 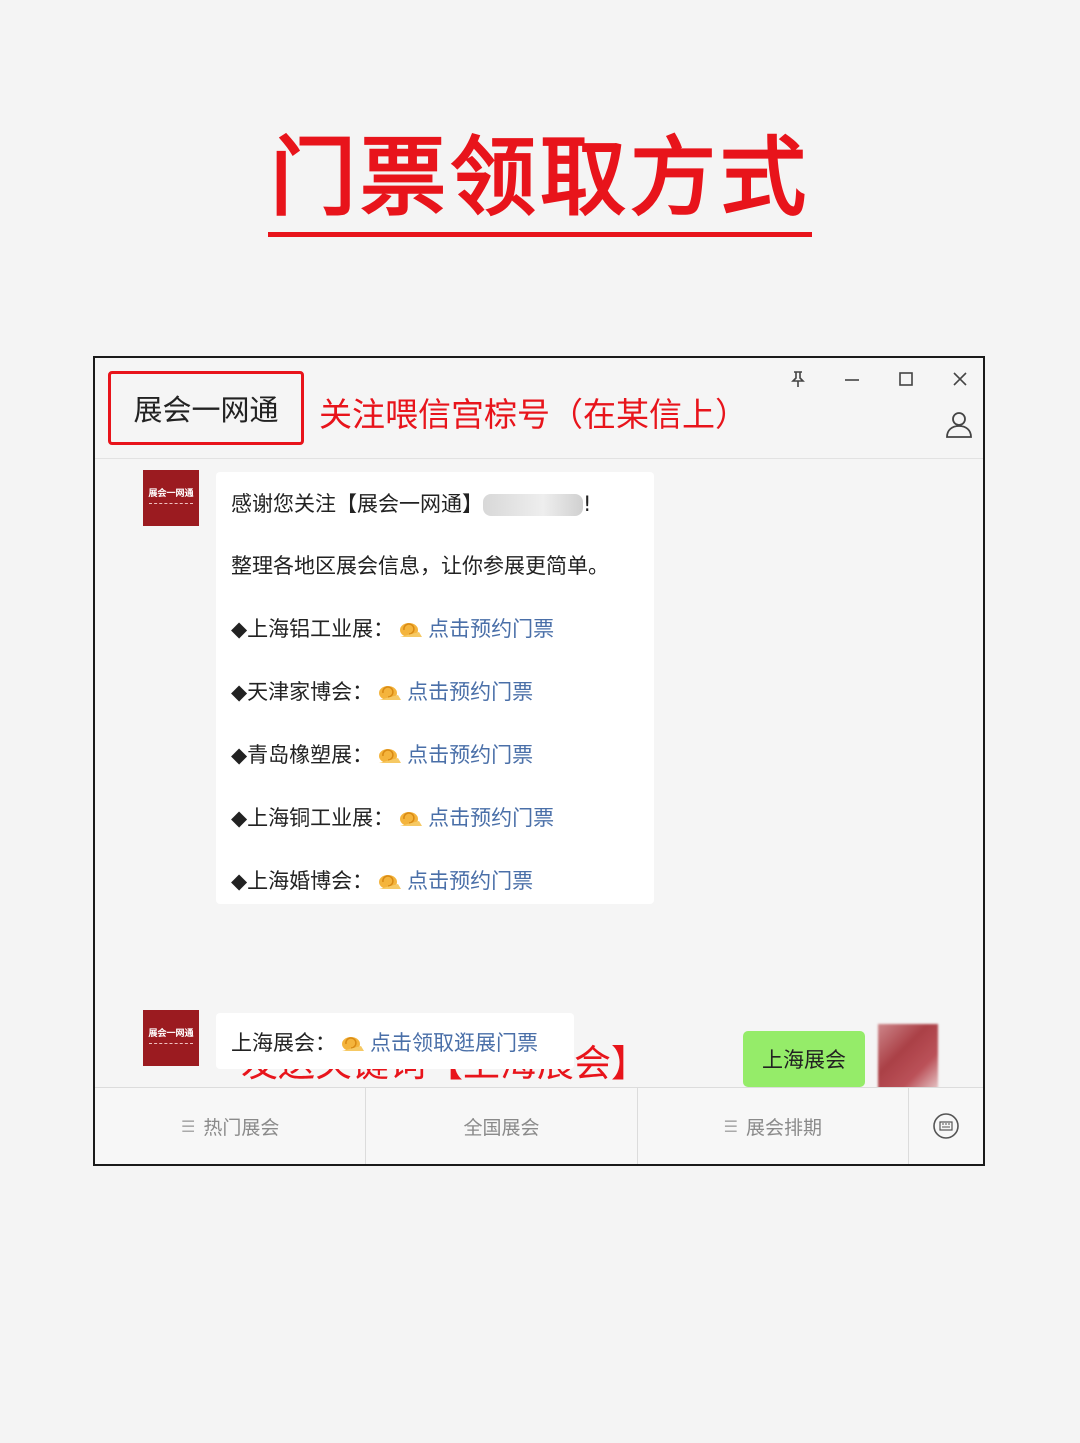 I want to click on tab-hot-expos: ☰ 热门展会, so click(x=231, y=1126).